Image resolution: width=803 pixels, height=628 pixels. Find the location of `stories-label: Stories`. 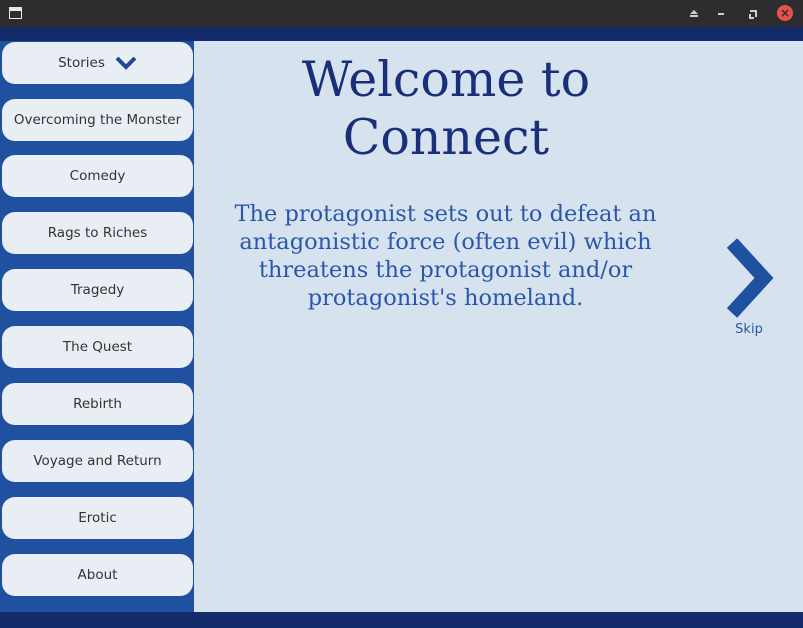

stories-label: Stories is located at coordinates (81, 63).